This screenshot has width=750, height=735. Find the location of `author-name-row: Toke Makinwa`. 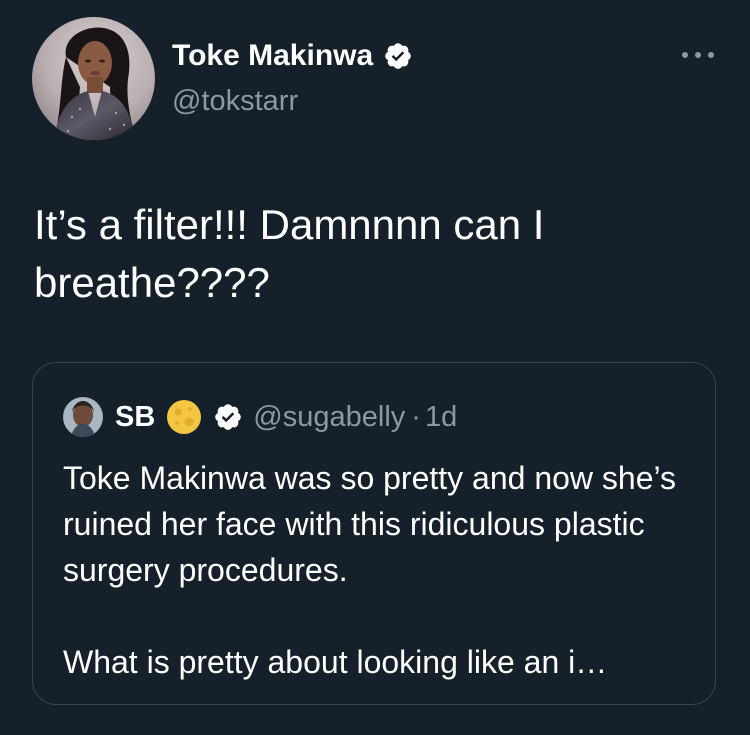

author-name-row: Toke Makinwa is located at coordinates (292, 56).